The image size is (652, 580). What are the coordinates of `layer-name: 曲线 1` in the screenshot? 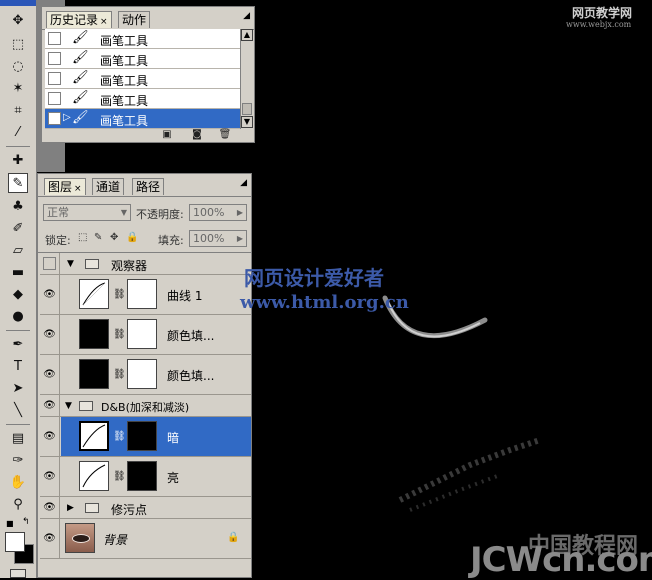 It's located at (185, 296).